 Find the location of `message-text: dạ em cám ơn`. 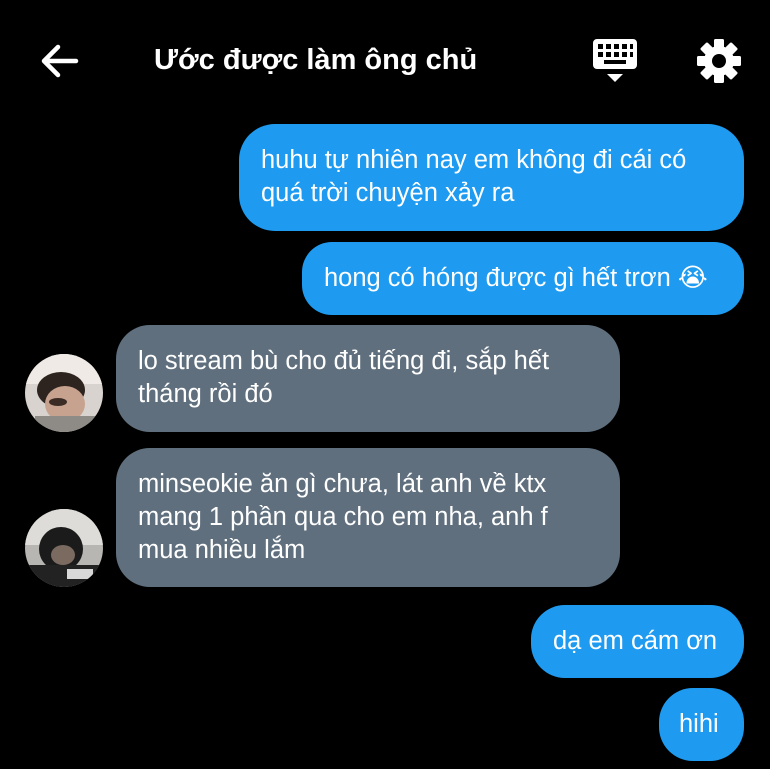

message-text: dạ em cám ơn is located at coordinates (635, 641).